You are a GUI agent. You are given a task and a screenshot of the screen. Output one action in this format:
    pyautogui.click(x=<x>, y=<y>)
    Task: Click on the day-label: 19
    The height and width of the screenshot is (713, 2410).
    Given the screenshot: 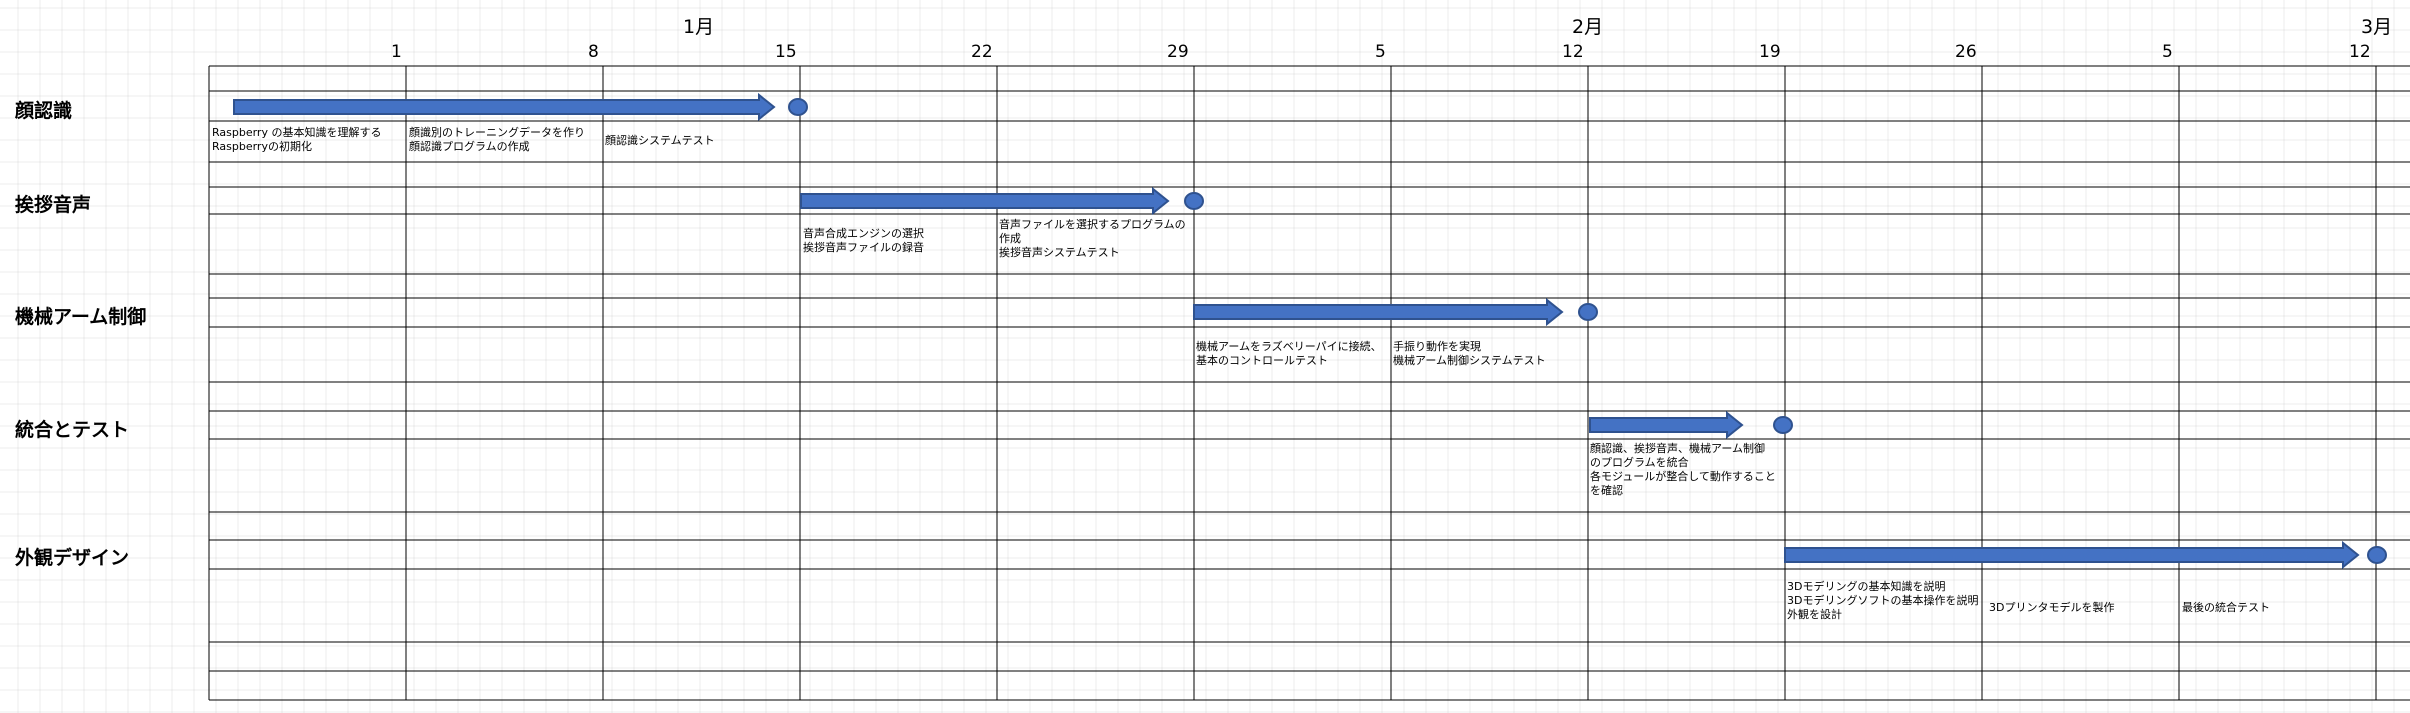 What is the action you would take?
    pyautogui.click(x=1770, y=52)
    